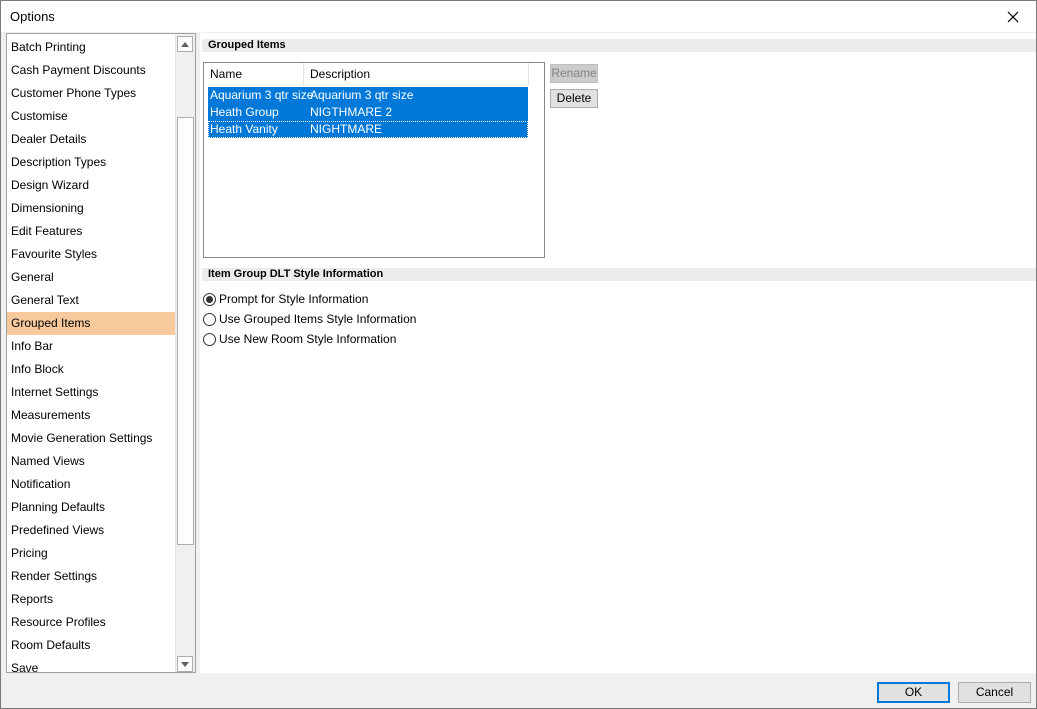 The image size is (1037, 709). I want to click on column-header-name: Name, so click(254, 74).